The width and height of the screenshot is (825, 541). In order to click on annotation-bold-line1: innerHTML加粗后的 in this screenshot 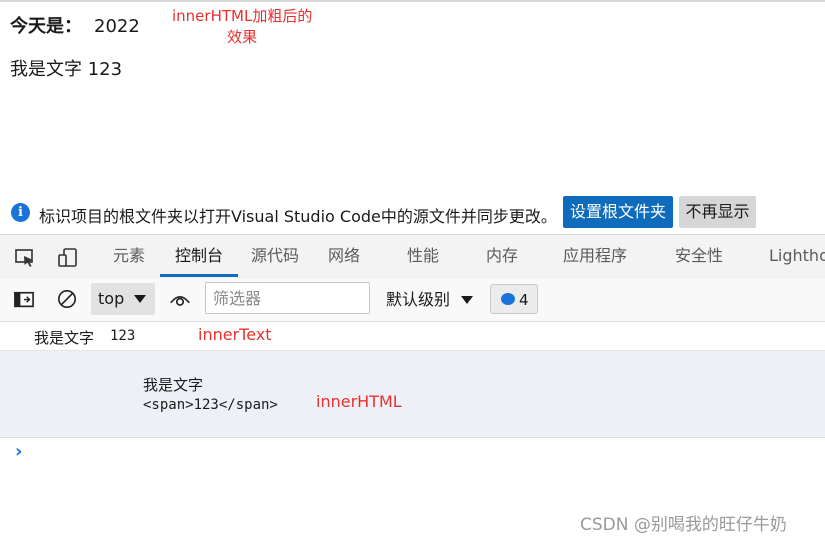, I will do `click(242, 16)`.